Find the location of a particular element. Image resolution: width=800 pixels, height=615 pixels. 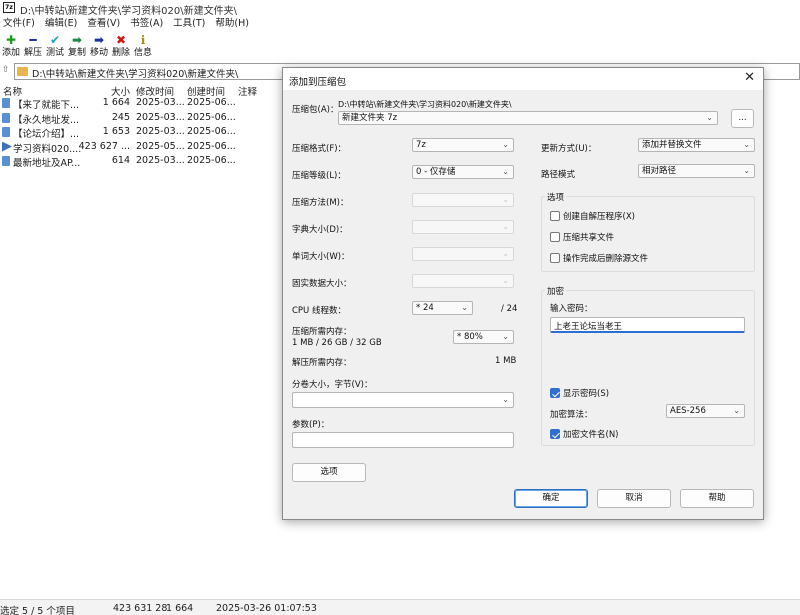

enc-method-label: 加密算法： is located at coordinates (571, 415).